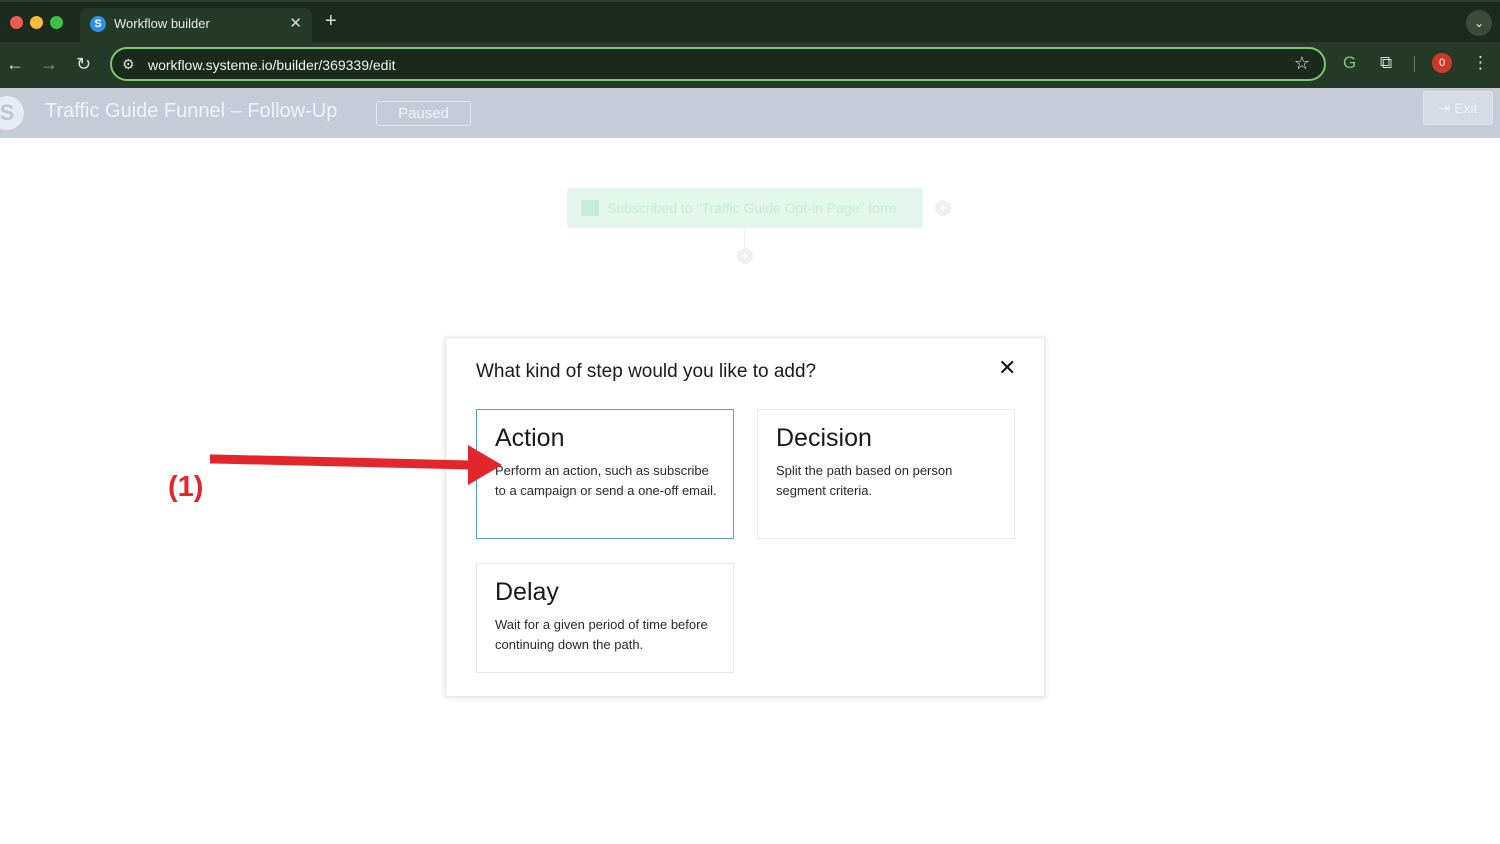 The height and width of the screenshot is (844, 1500). I want to click on tab-close-icon: ✕, so click(295, 23).